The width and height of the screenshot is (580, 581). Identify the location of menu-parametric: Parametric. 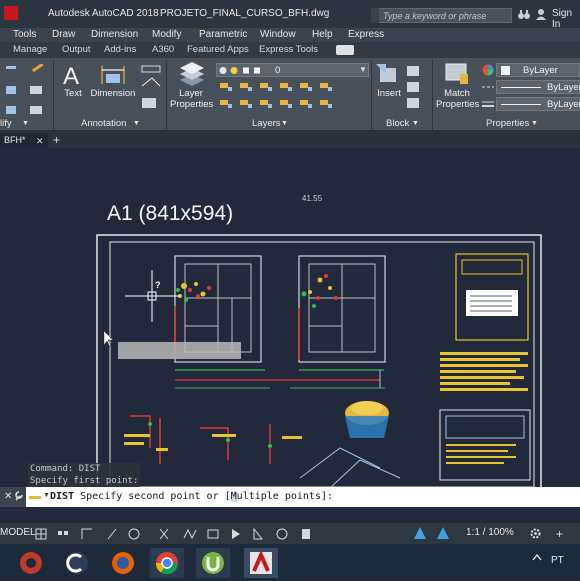
(223, 34).